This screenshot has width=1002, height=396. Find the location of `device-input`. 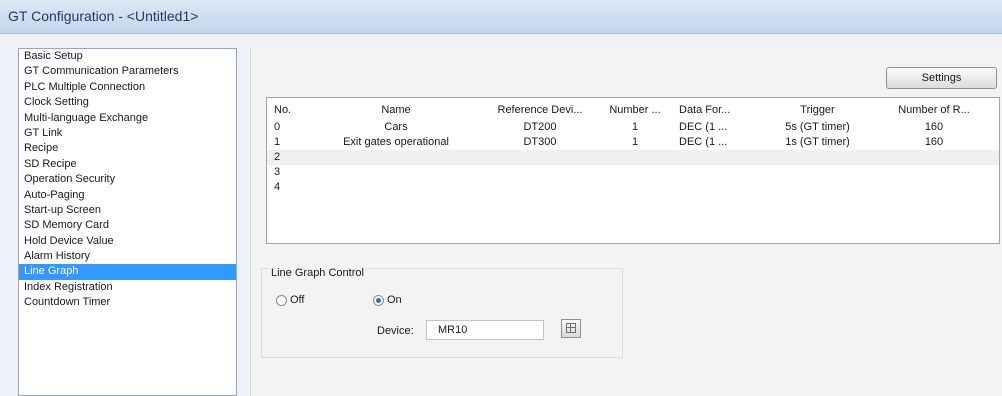

device-input is located at coordinates (485, 330).